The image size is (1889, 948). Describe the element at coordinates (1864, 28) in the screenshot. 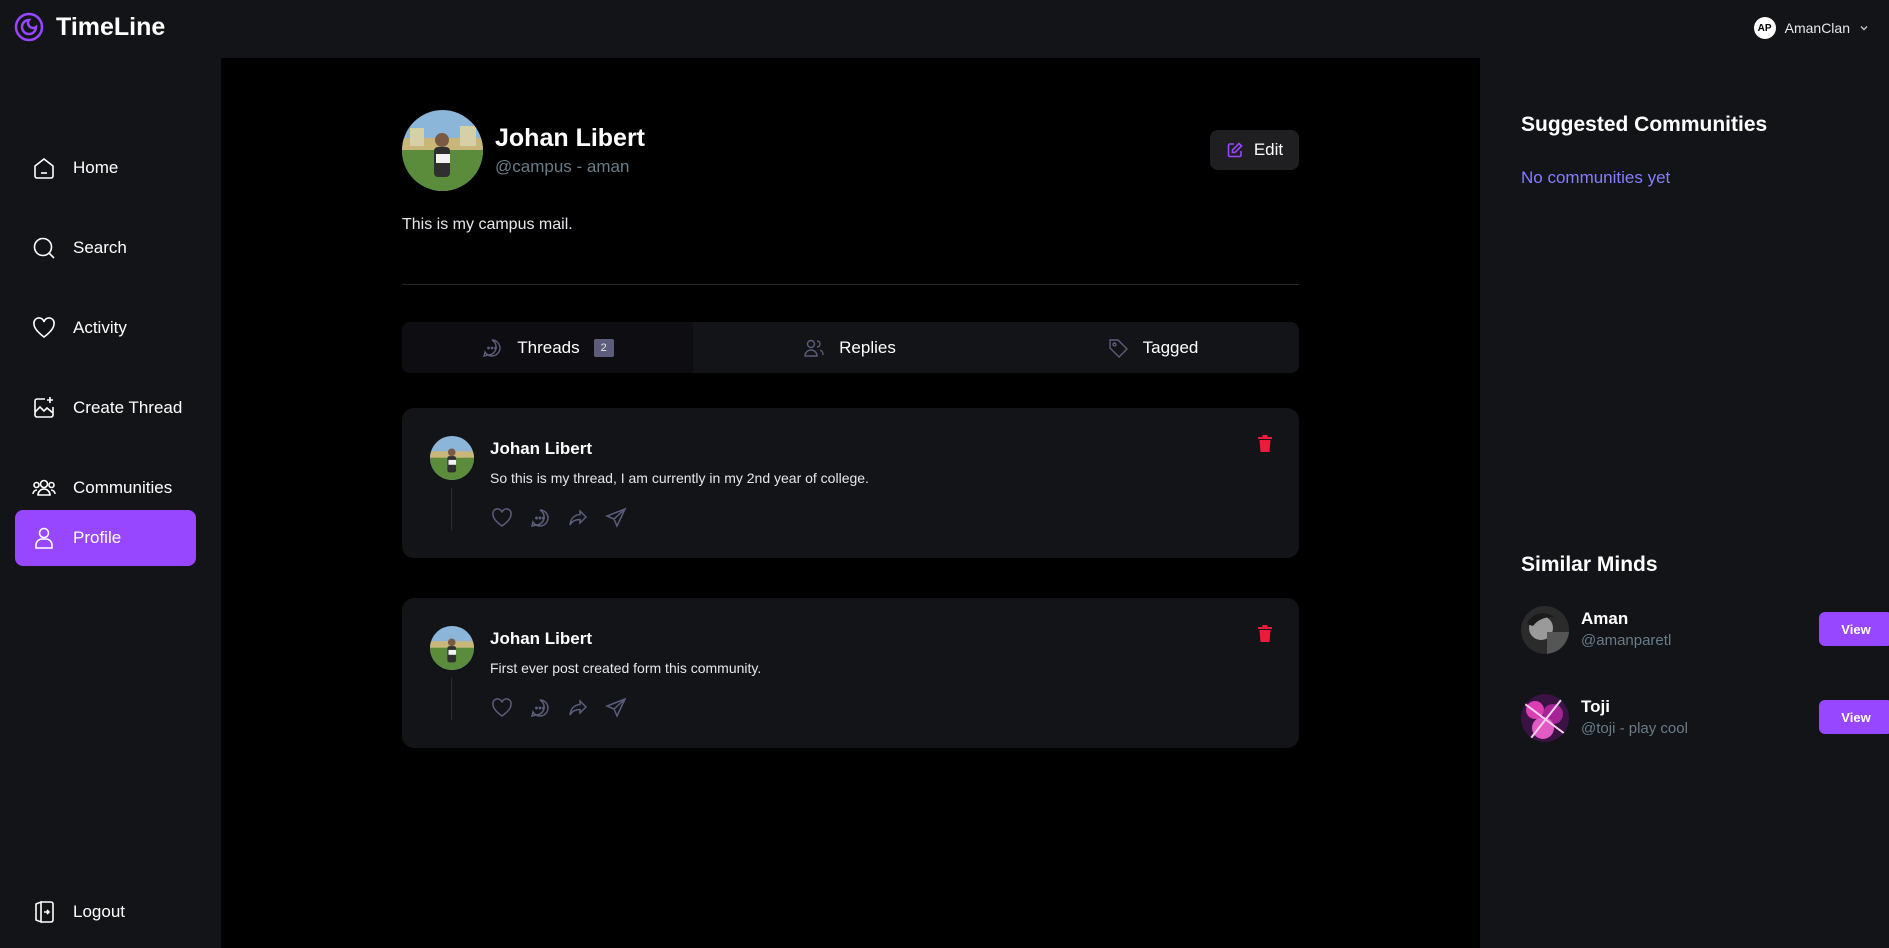

I see `chevron-down-icon` at that location.